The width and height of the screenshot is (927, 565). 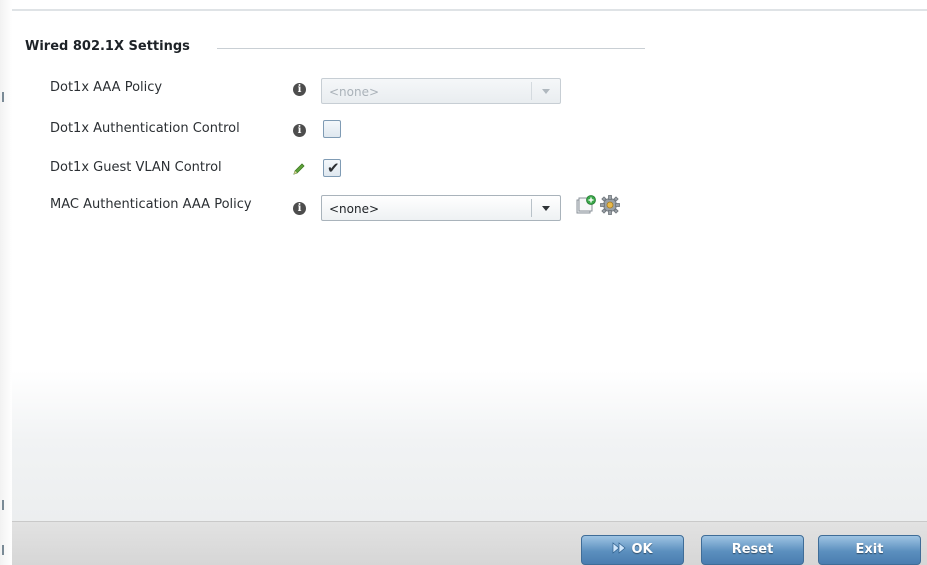 What do you see at coordinates (107, 46) in the screenshot?
I see `section-title: Wired 802.1X Settings` at bounding box center [107, 46].